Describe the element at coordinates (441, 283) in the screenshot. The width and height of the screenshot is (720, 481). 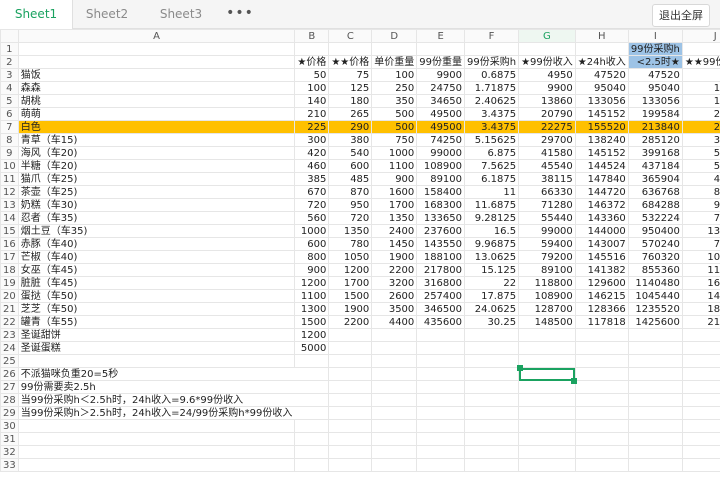
I see `cell-e19: 316800` at that location.